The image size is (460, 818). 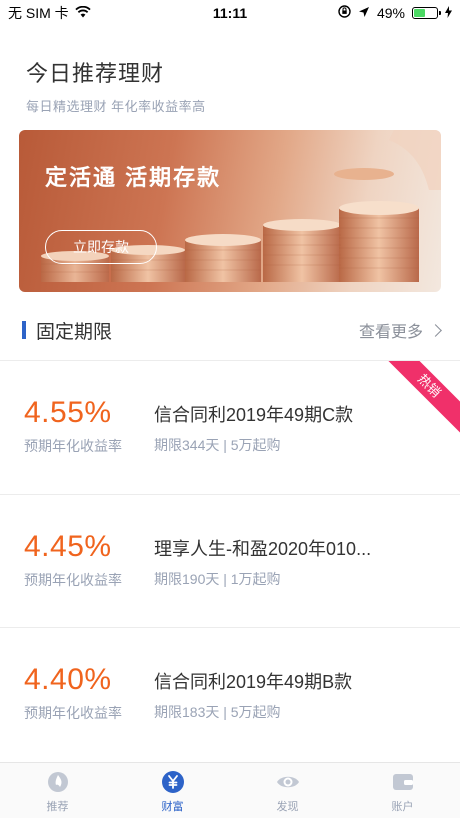 I want to click on product-meta: 期限183天 | 5万起购, so click(x=217, y=712).